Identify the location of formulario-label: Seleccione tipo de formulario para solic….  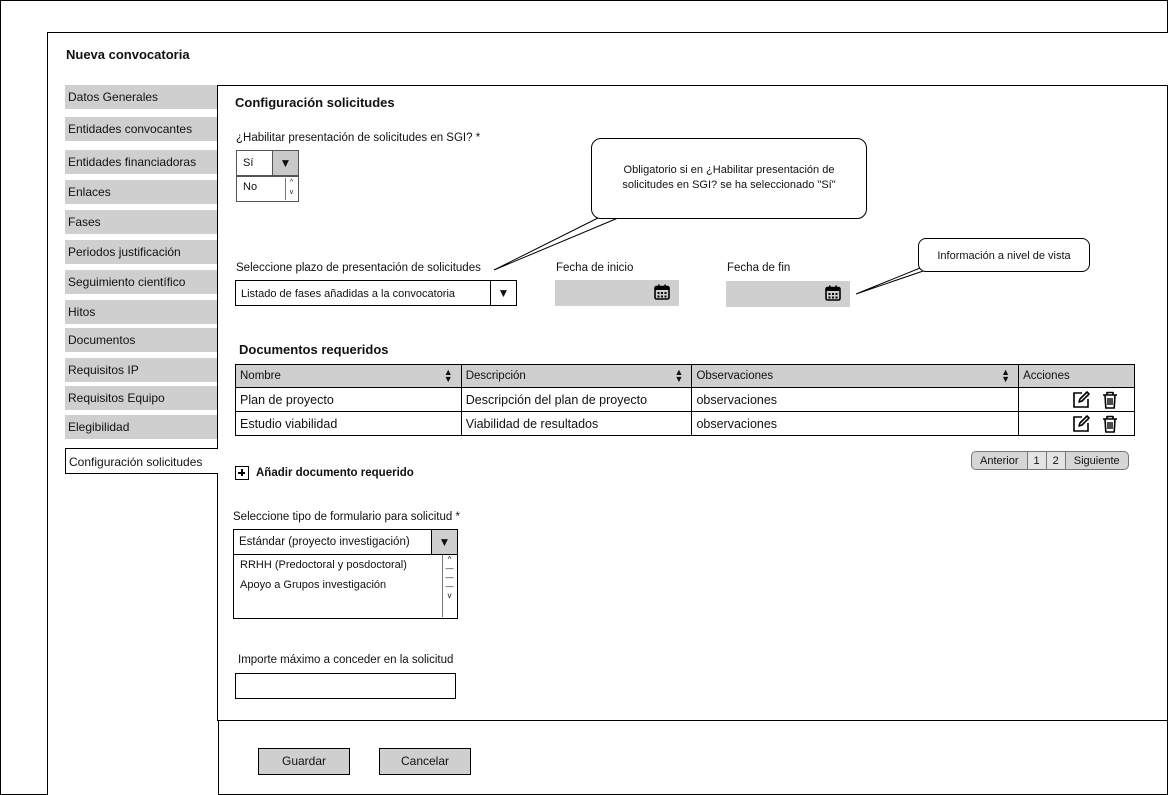
(346, 517).